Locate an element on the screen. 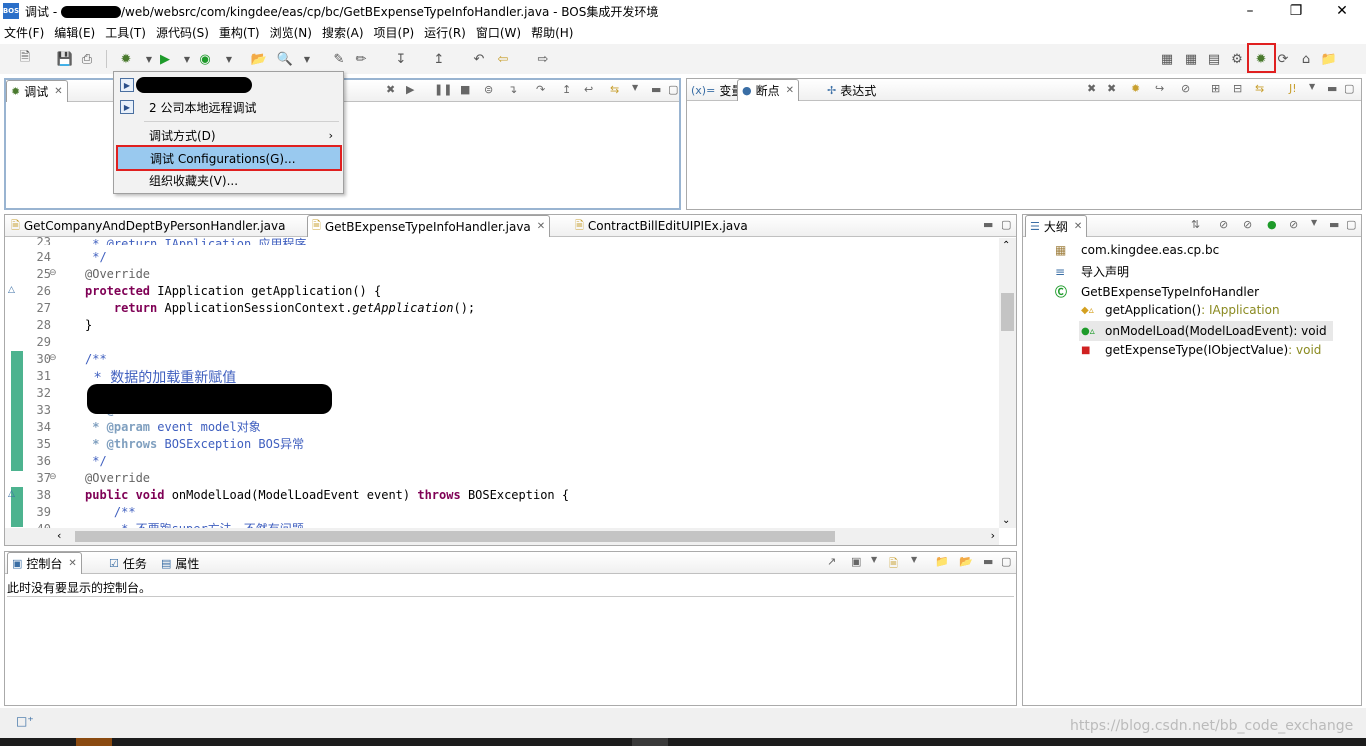  tab-debug: ✹ 调试 ✕ is located at coordinates (37, 91).